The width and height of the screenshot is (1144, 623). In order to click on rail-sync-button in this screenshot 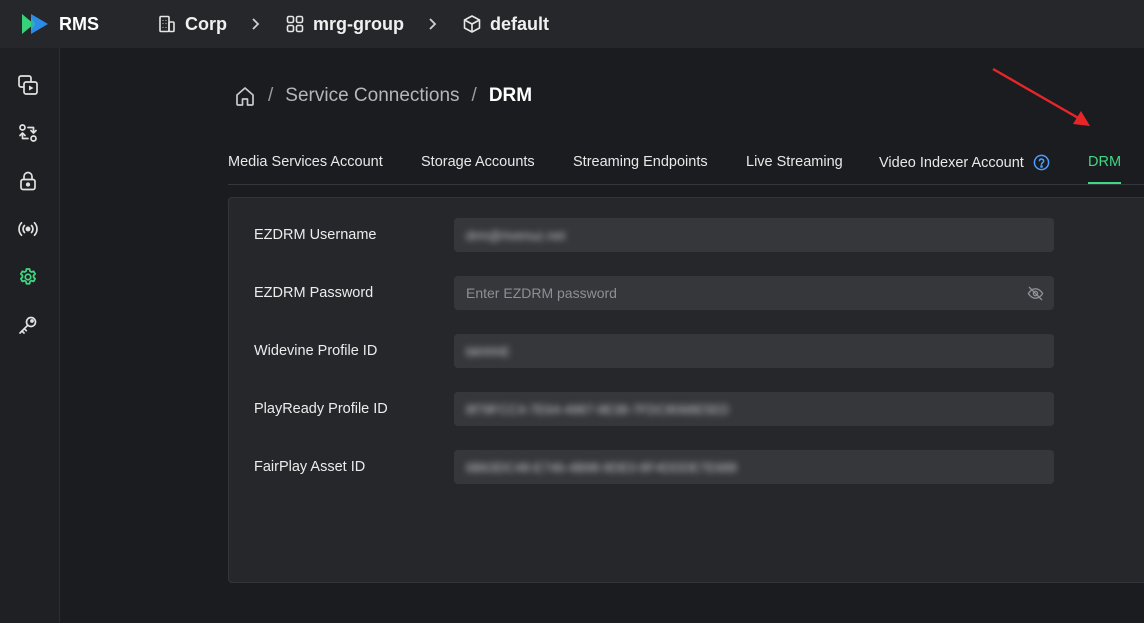, I will do `click(28, 133)`.